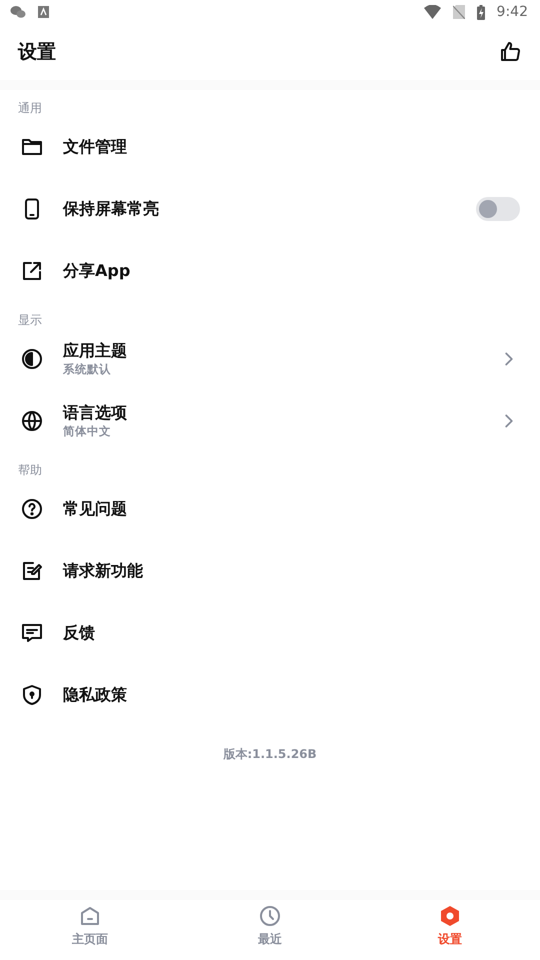 This screenshot has width=540, height=960. Describe the element at coordinates (32, 633) in the screenshot. I see `message-icon` at that location.